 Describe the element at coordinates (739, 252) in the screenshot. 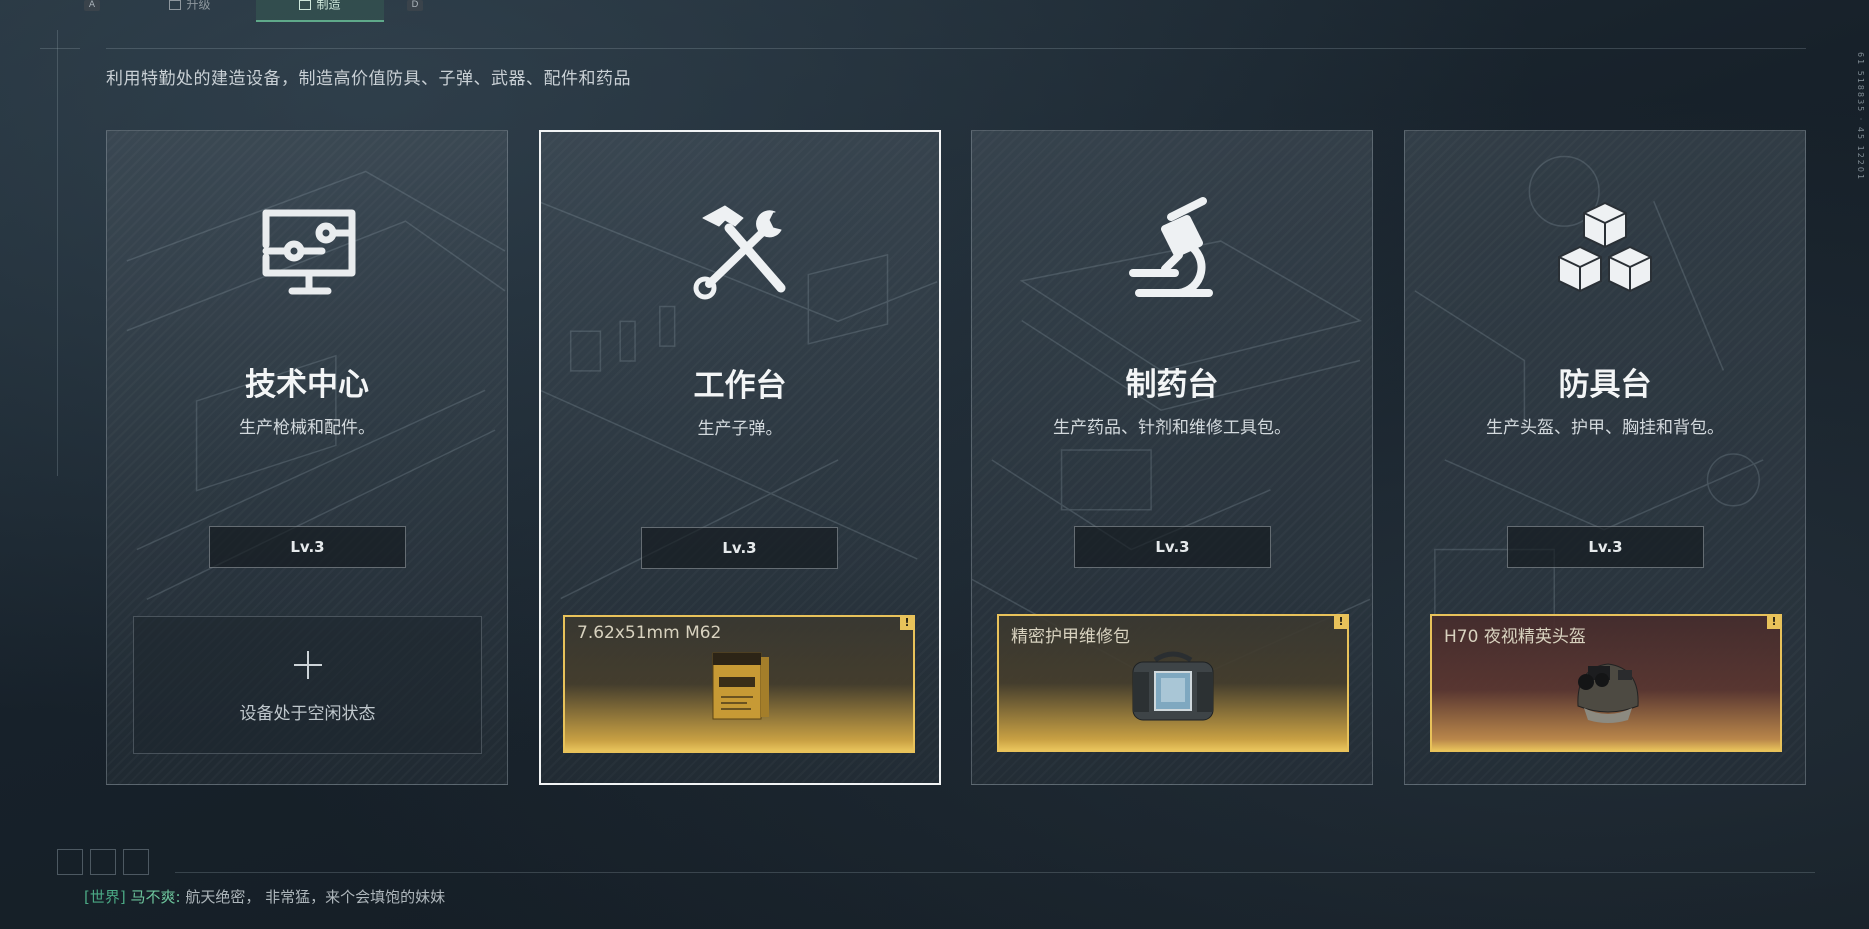

I see `hammer-wrench-icon` at that location.